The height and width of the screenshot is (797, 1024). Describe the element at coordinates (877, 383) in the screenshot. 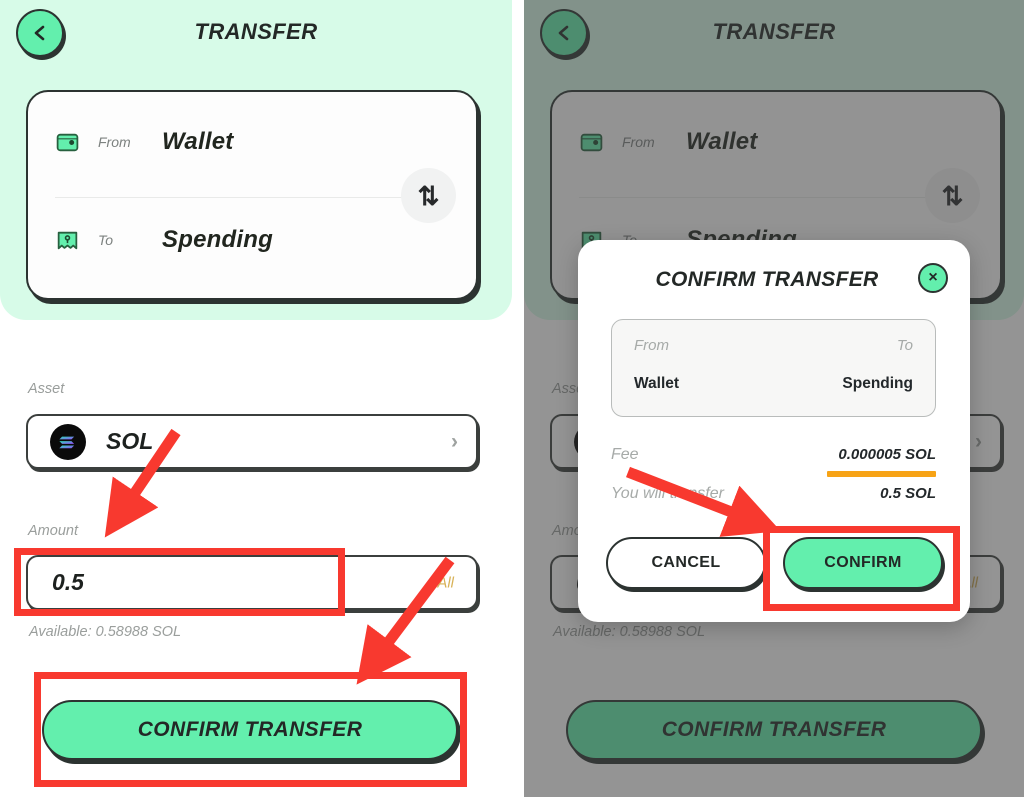

I see `dialog-to-value: Spending` at that location.